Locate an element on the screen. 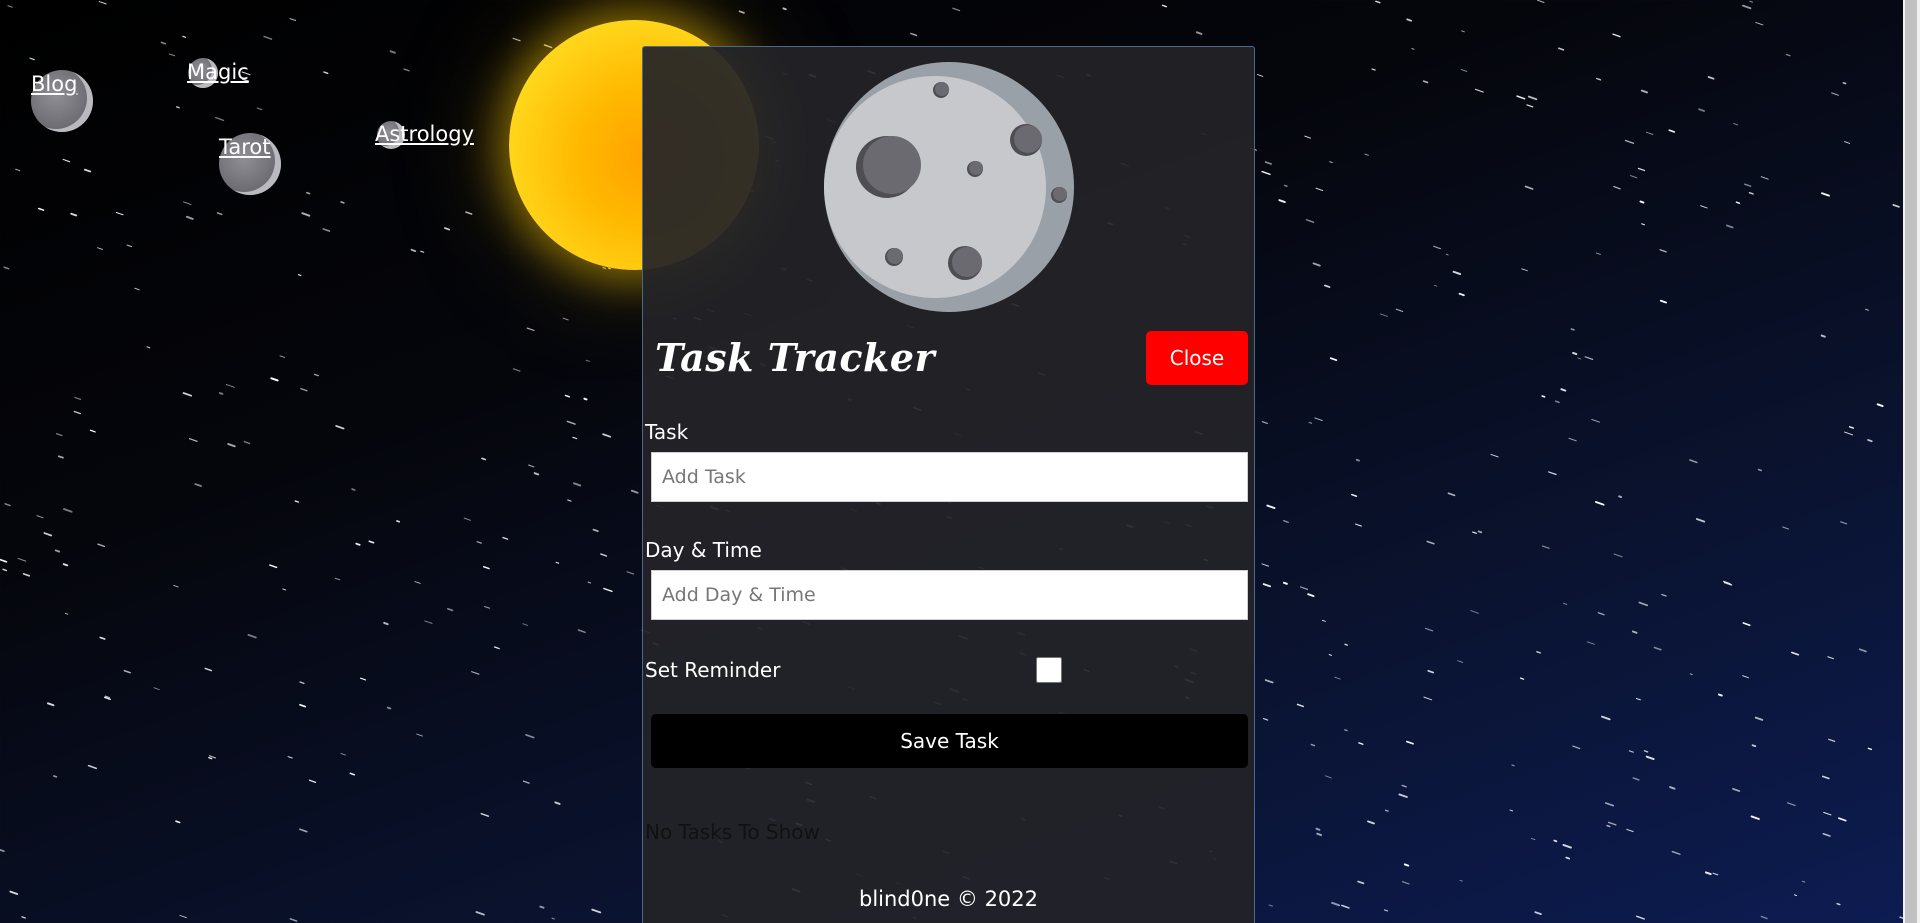 This screenshot has height=923, width=1920. scrollbar is located at coordinates (1911, 461).